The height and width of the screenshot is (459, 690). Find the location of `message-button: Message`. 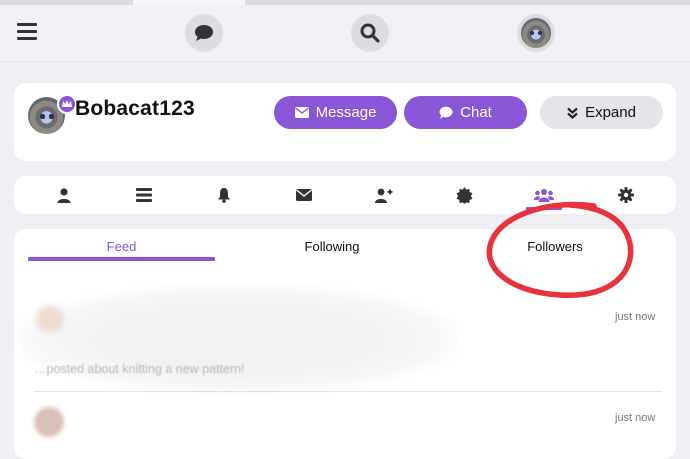

message-button: Message is located at coordinates (335, 112).